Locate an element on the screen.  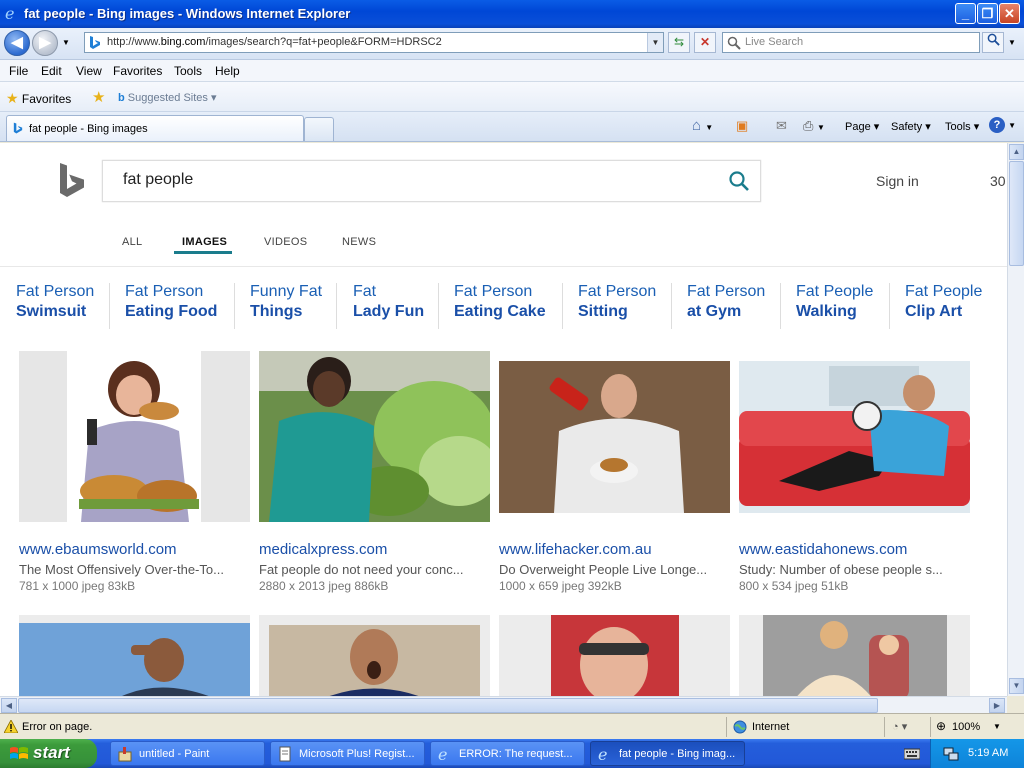
horizontal-scrollbar: ◀ ▶ is located at coordinates (503, 704).